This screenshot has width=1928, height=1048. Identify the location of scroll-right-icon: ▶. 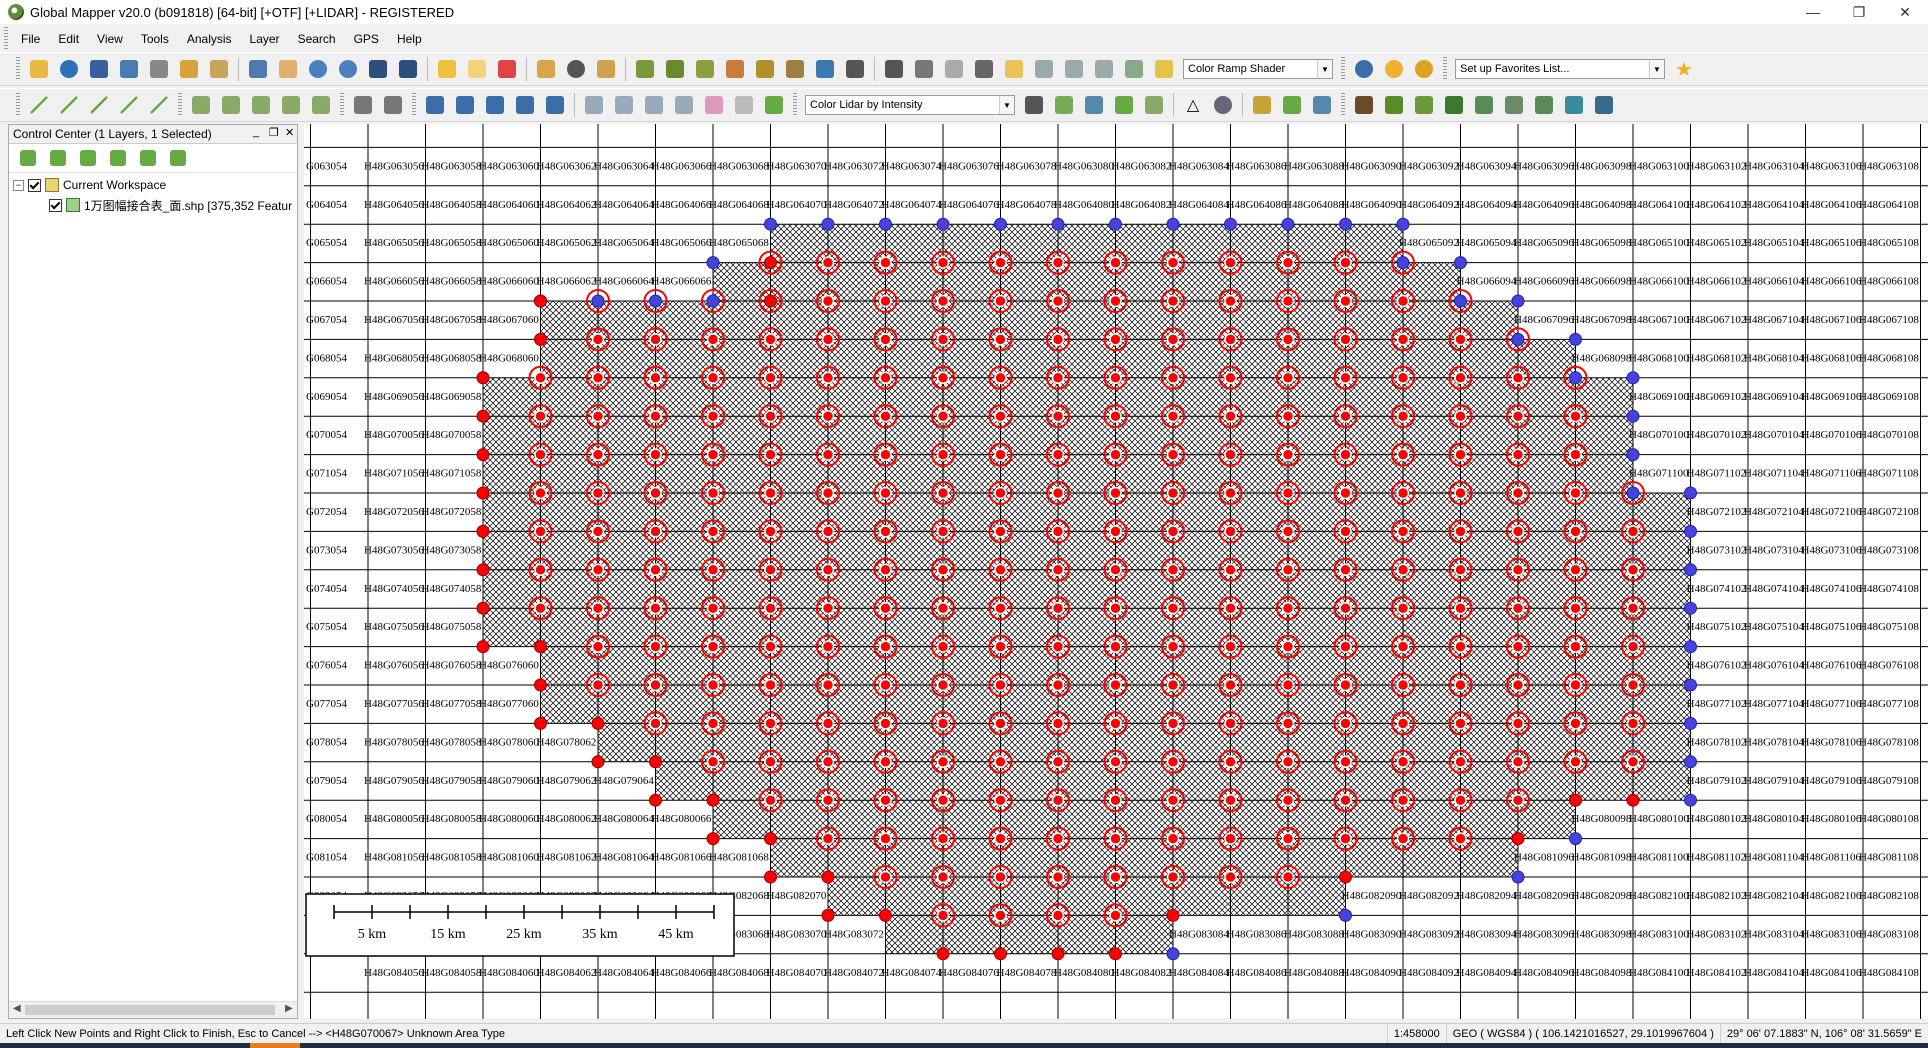
(289, 1008).